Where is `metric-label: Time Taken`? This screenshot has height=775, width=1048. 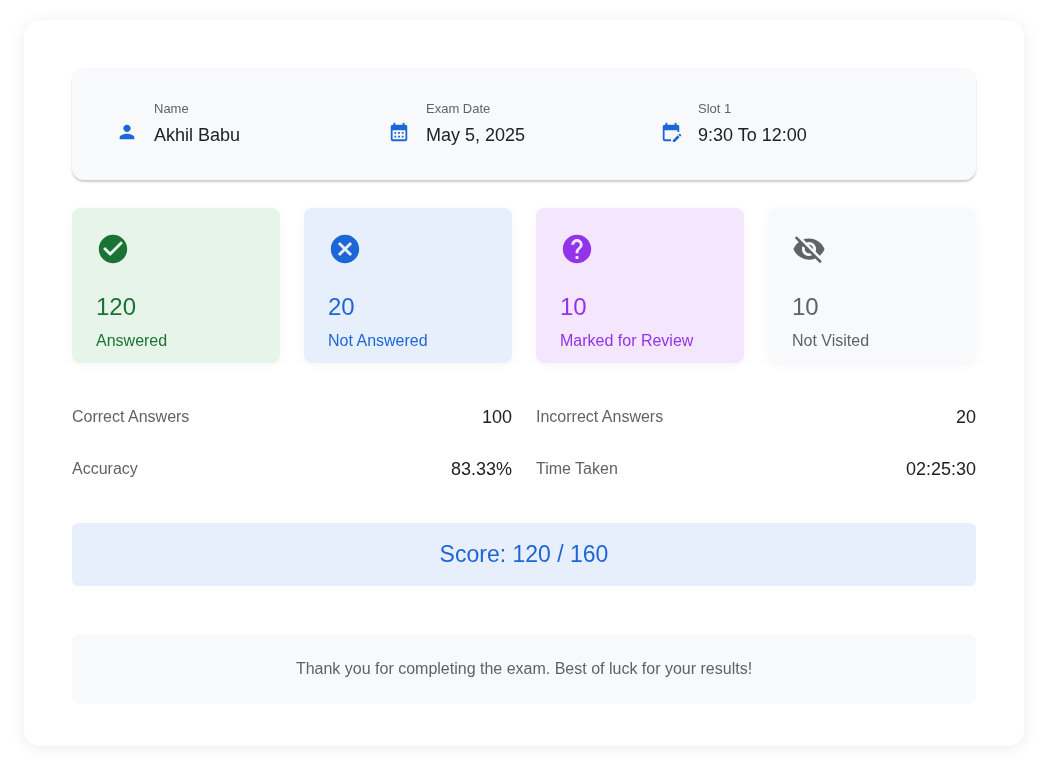 metric-label: Time Taken is located at coordinates (577, 469).